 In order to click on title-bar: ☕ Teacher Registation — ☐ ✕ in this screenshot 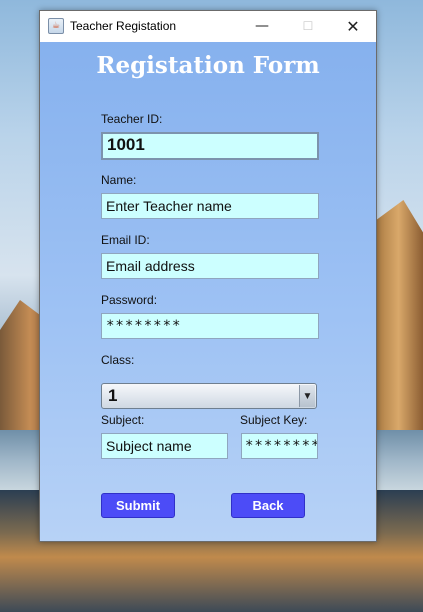, I will do `click(208, 26)`.